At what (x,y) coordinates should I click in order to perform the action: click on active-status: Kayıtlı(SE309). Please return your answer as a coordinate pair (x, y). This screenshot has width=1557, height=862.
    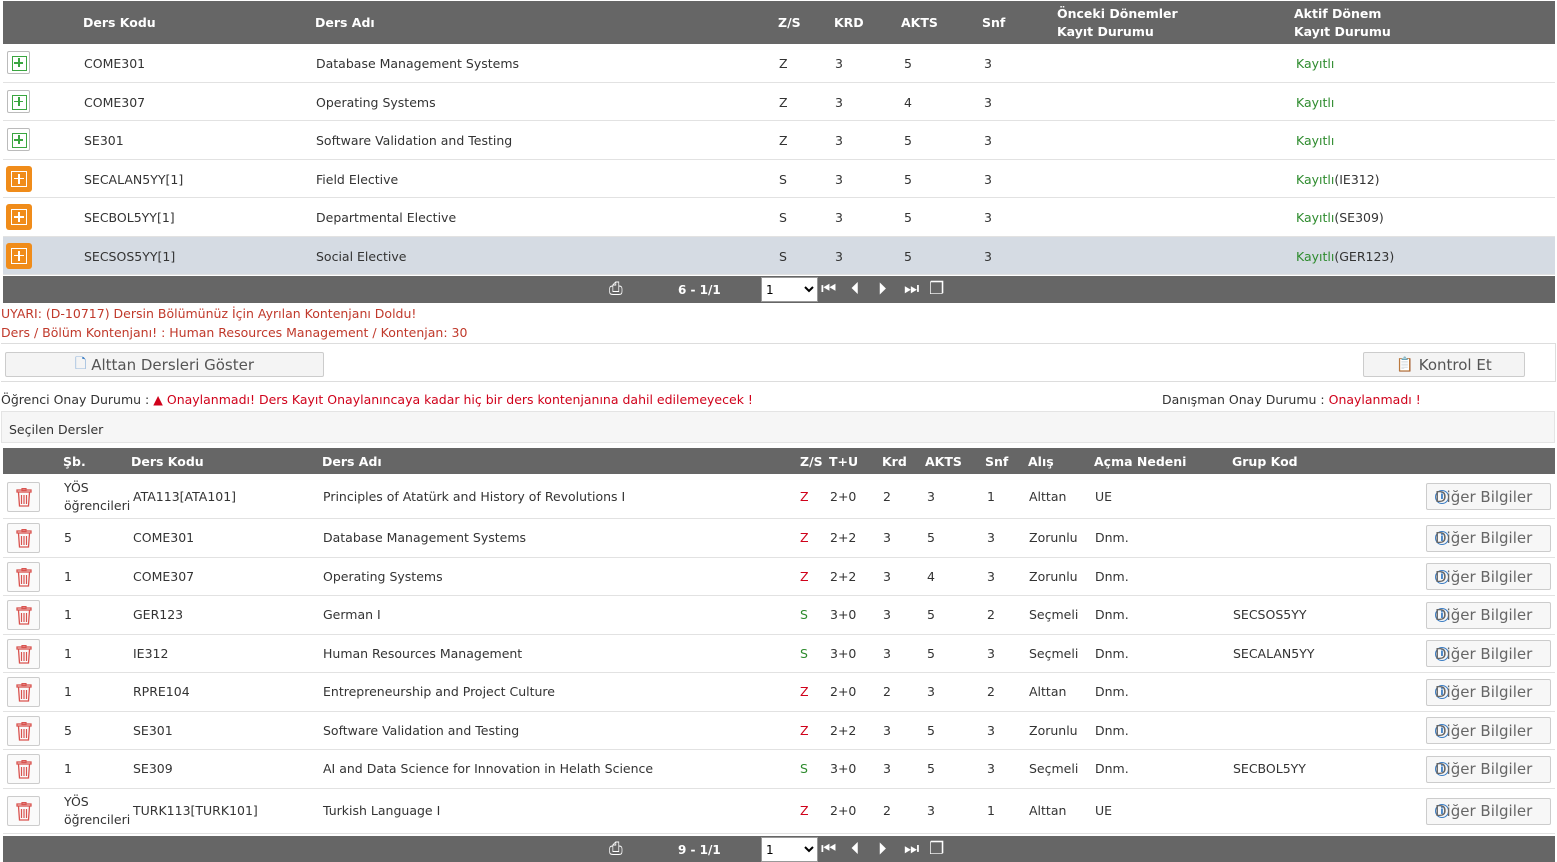
    Looking at the image, I should click on (1340, 217).